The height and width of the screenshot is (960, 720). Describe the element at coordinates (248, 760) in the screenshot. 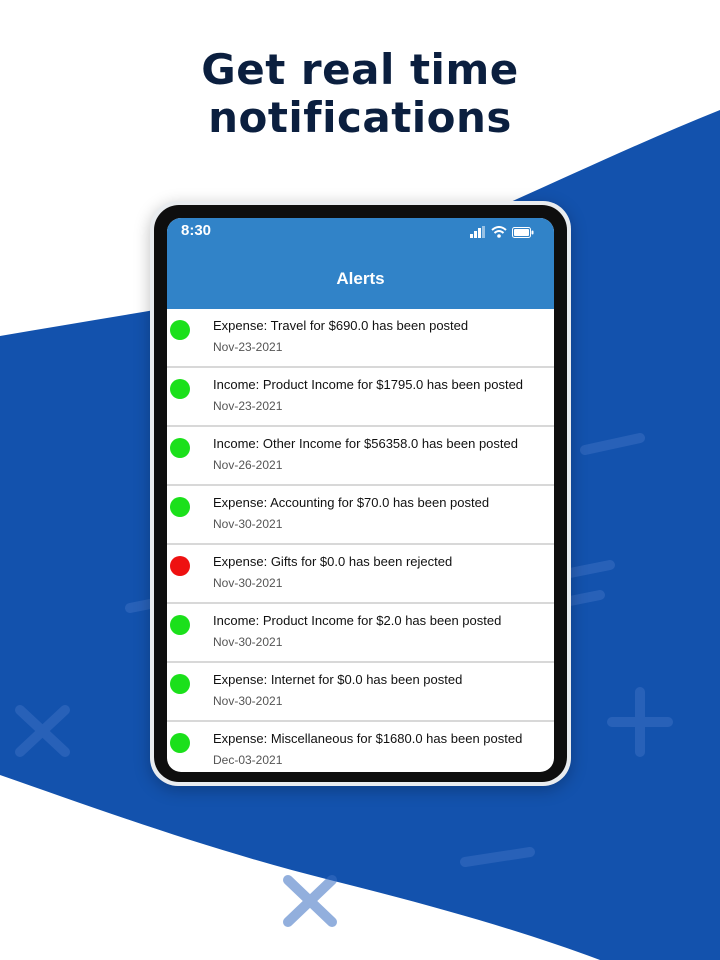

I see `alert-date: Dec-03-2021` at that location.